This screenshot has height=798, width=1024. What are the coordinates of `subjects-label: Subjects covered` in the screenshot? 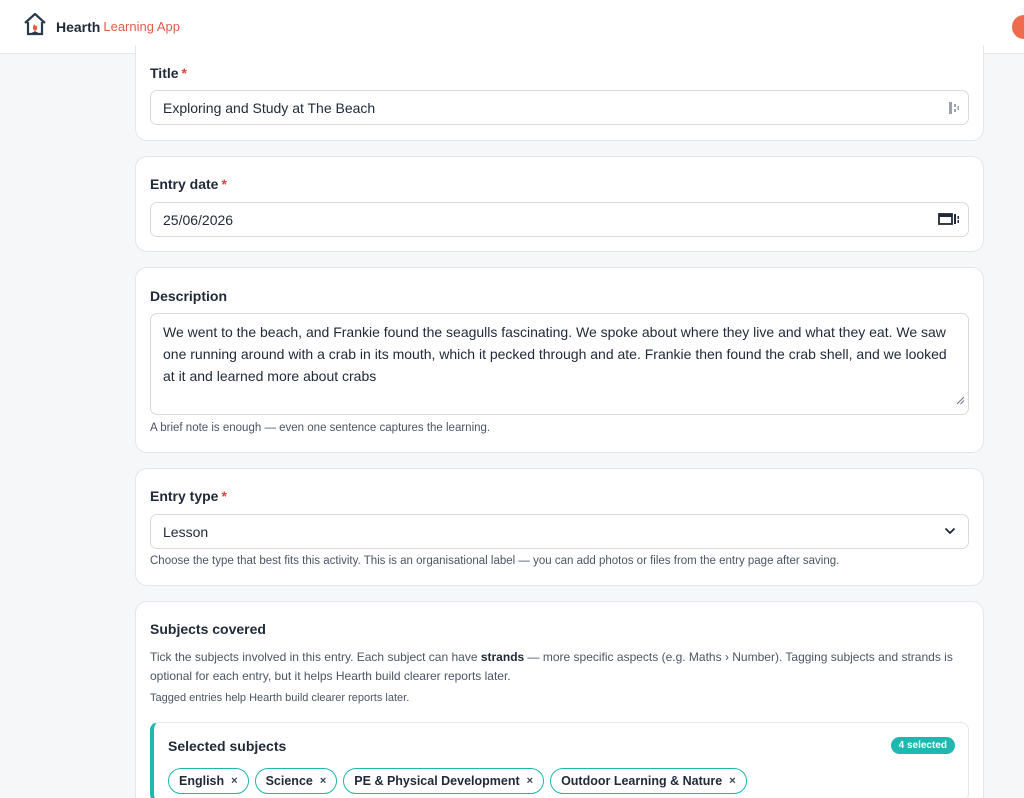 It's located at (208, 629).